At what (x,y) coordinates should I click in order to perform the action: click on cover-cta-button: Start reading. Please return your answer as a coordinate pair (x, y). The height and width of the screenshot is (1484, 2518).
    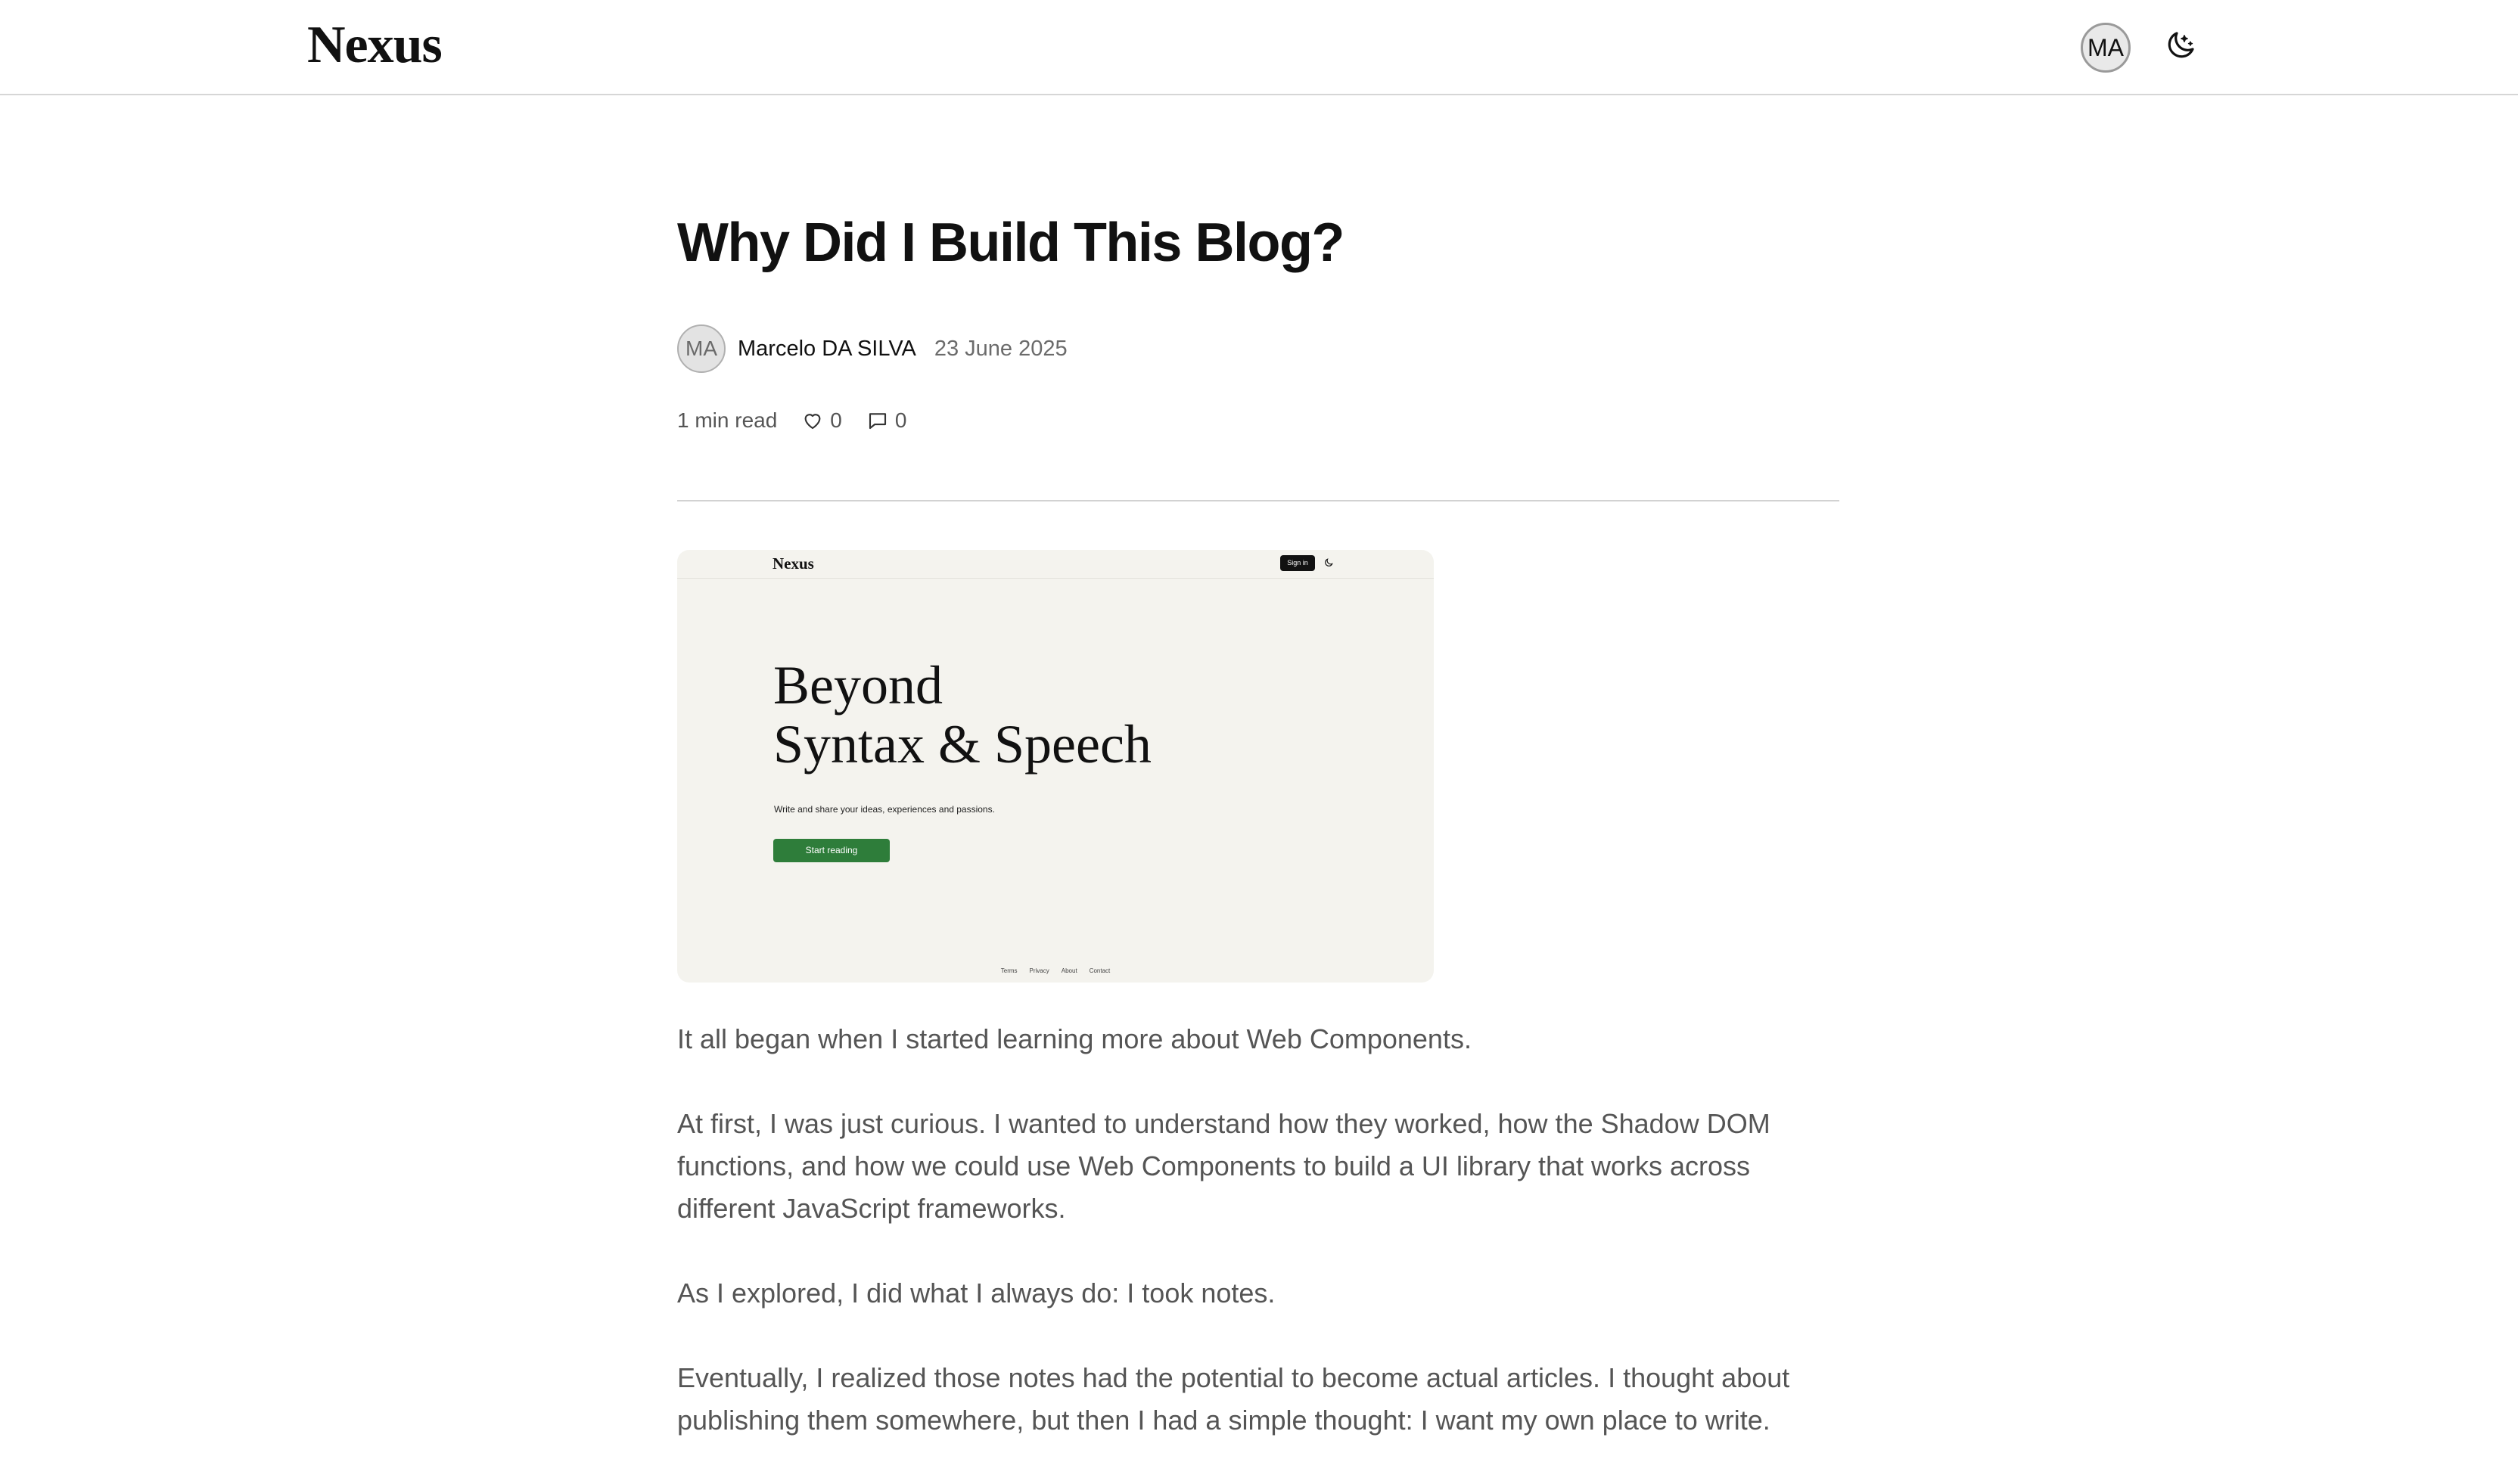
    Looking at the image, I should click on (831, 850).